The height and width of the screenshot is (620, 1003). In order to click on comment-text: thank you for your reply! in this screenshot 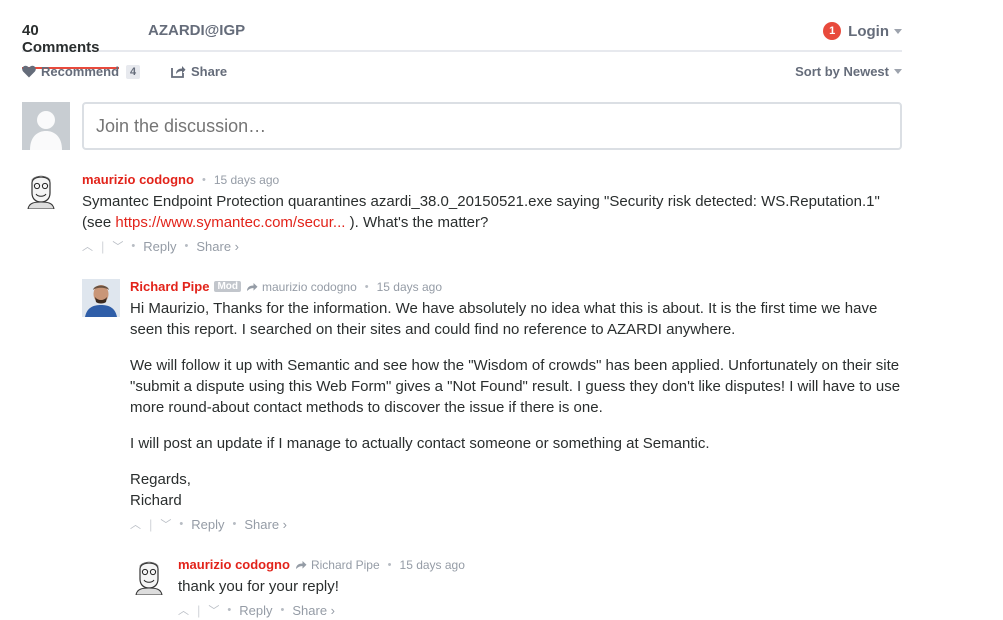, I will do `click(258, 586)`.